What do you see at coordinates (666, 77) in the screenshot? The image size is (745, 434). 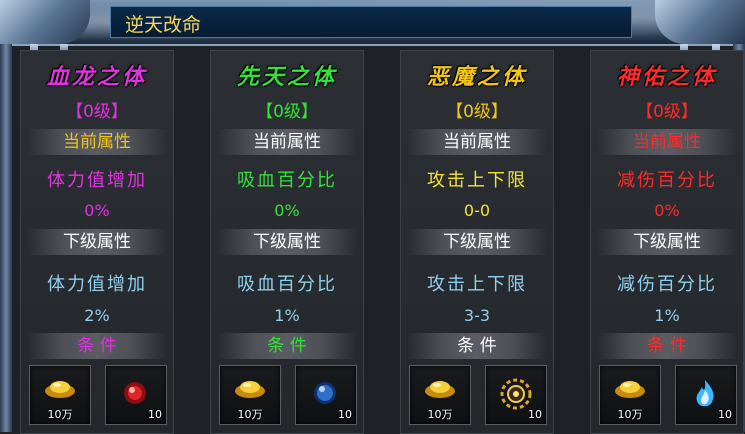 I see `body-name: 神佑之体` at bounding box center [666, 77].